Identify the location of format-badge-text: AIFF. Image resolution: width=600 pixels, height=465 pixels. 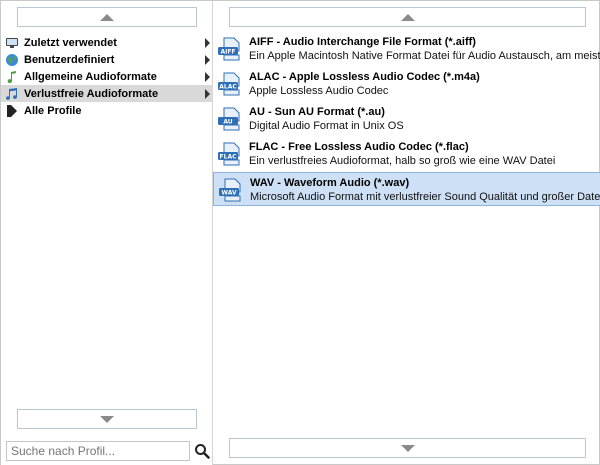
(227, 52).